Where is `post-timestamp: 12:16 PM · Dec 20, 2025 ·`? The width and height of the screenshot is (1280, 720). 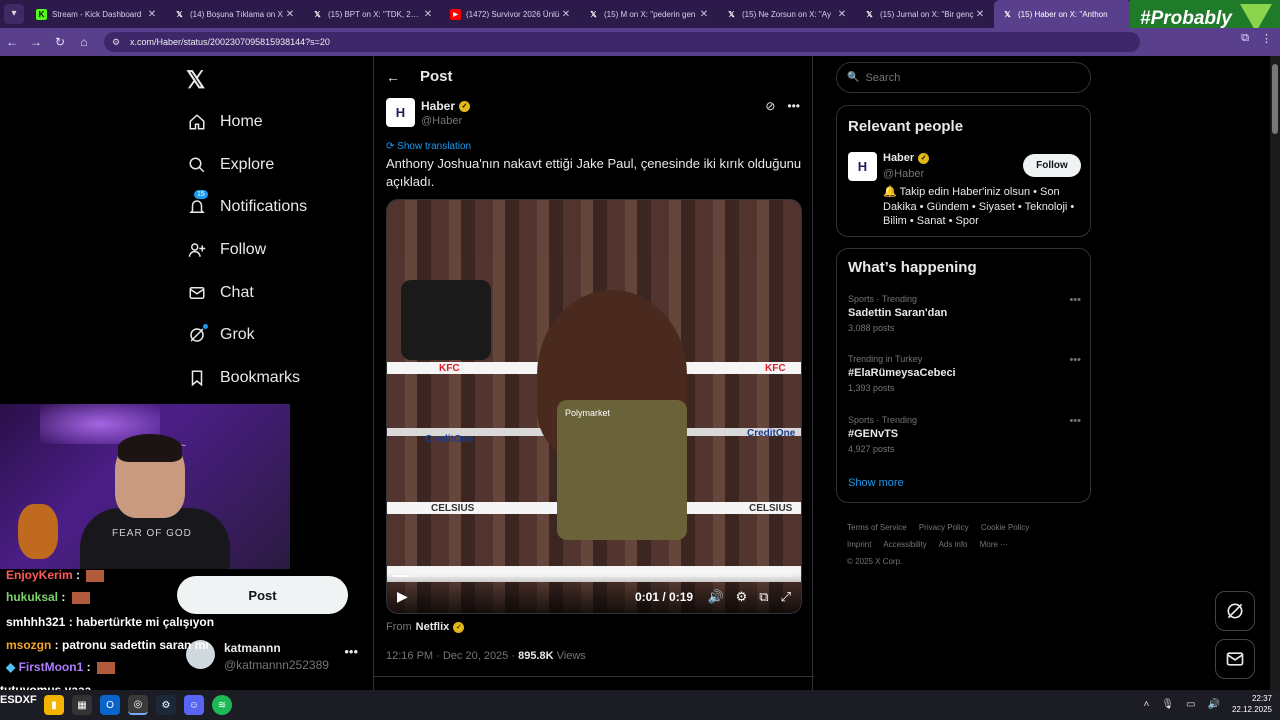 post-timestamp: 12:16 PM · Dec 20, 2025 · is located at coordinates (450, 656).